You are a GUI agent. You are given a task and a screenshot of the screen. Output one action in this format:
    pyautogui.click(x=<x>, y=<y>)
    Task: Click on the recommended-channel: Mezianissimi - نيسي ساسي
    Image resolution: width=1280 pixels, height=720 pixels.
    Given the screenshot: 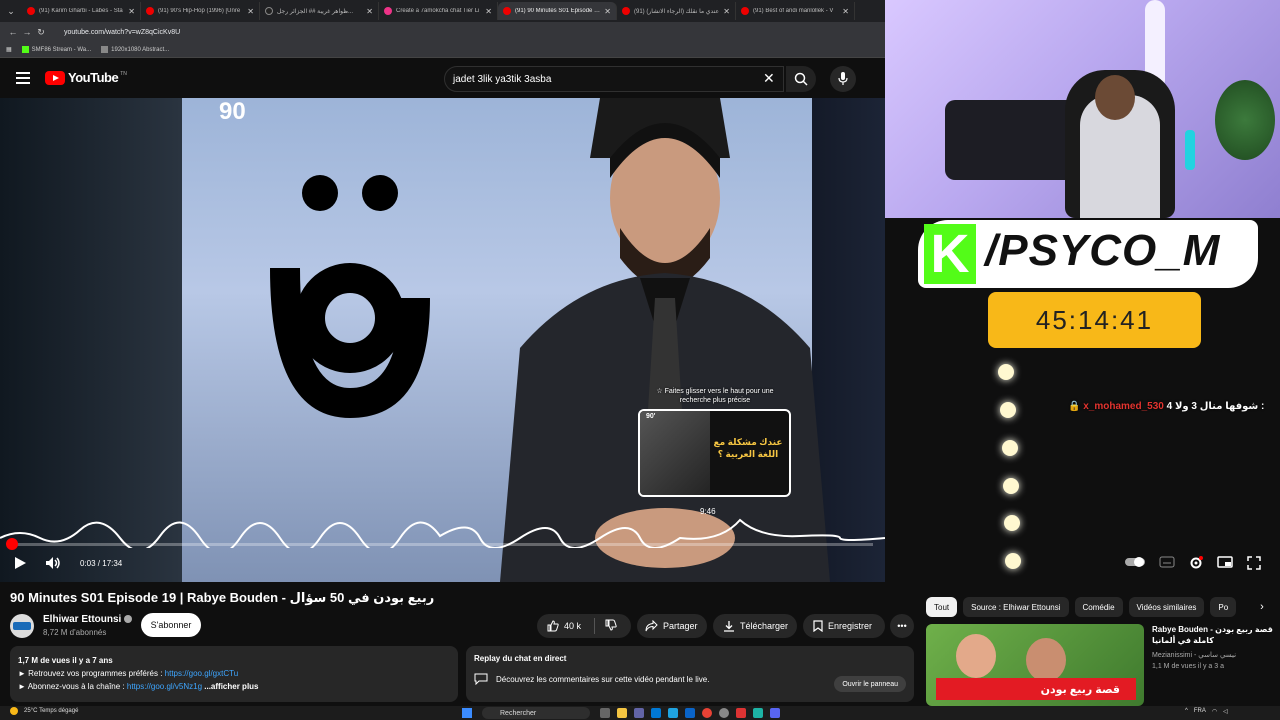 What is the action you would take?
    pyautogui.click(x=1194, y=655)
    